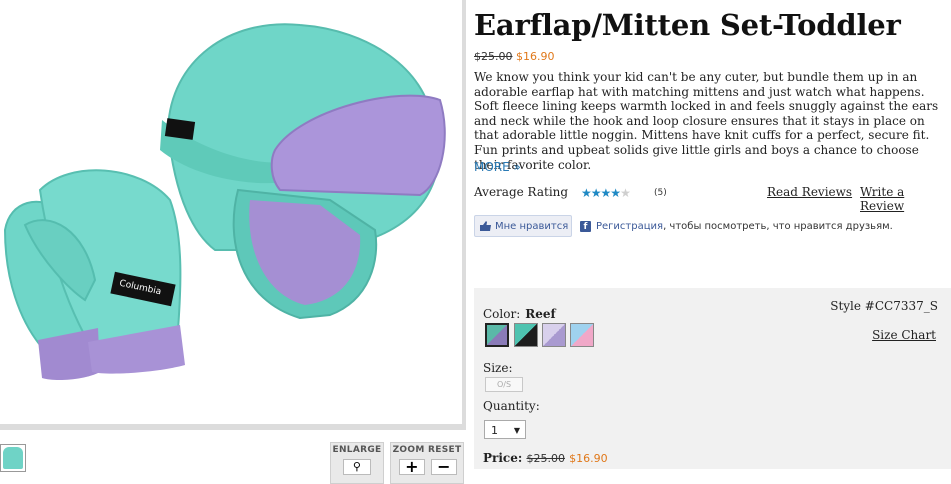 The image size is (951, 484). I want to click on thumbs-up-icon, so click(485, 226).